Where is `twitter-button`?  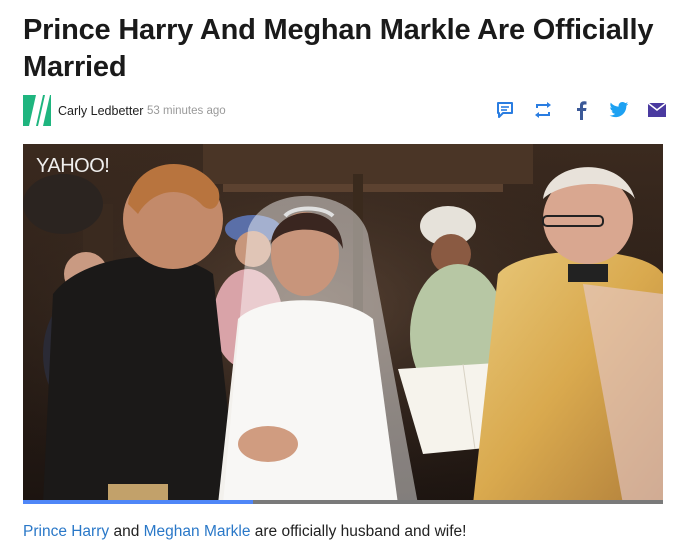
twitter-button is located at coordinates (619, 110).